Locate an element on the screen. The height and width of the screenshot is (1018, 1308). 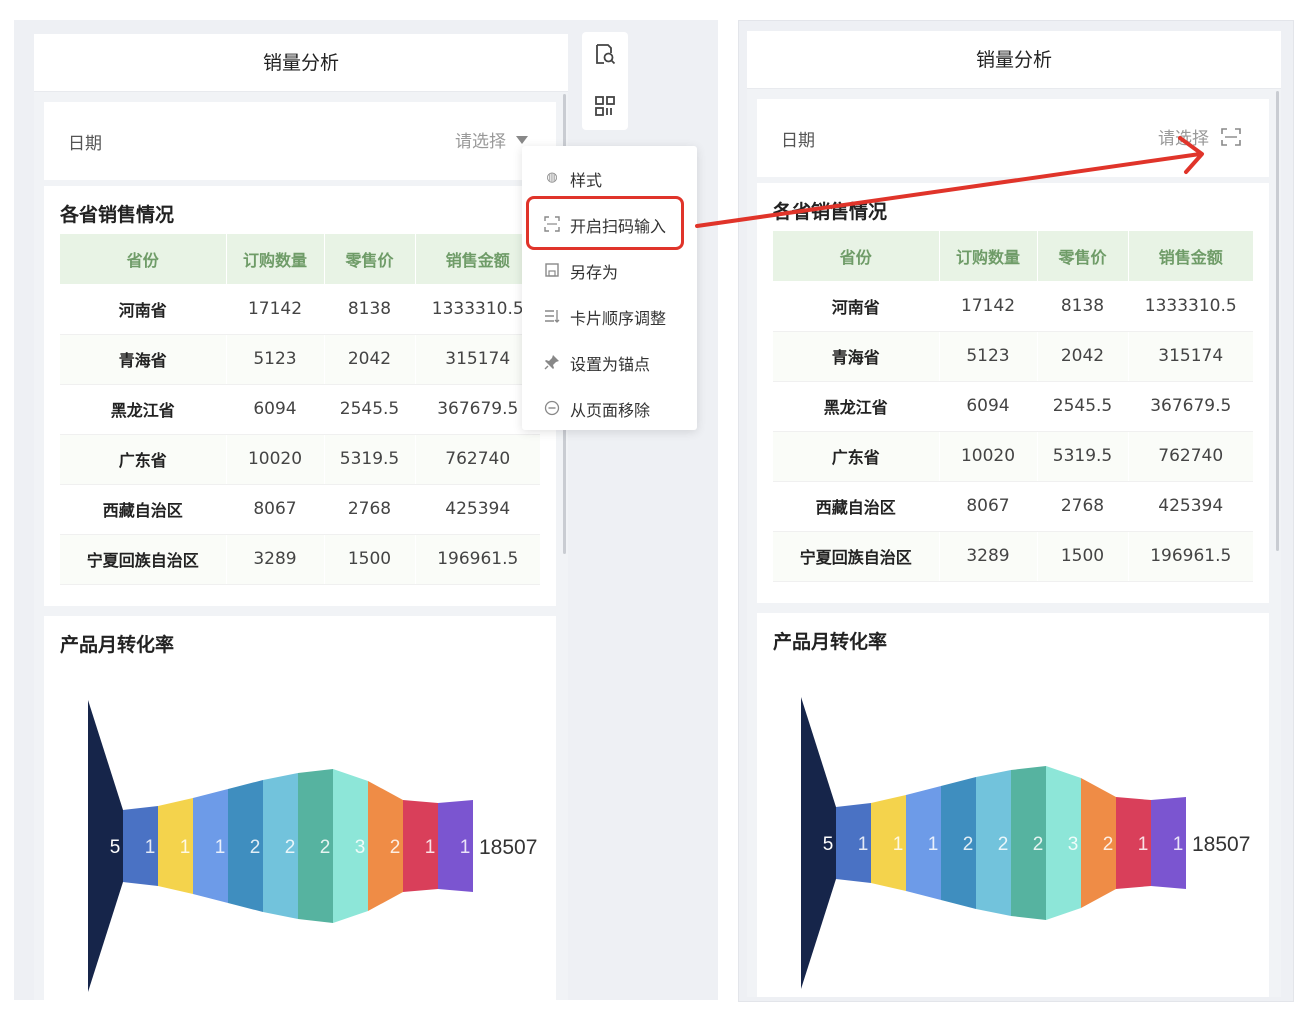
table-cell: 5319.5 is located at coordinates (1082, 456).